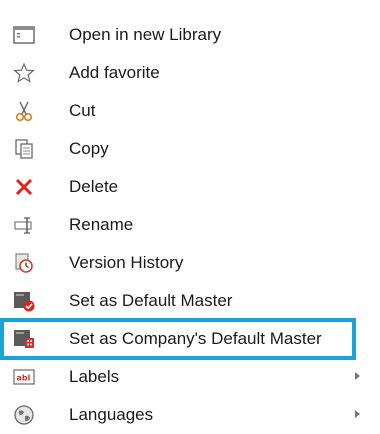 Image resolution: width=380 pixels, height=434 pixels. I want to click on window-icon, so click(24, 35).